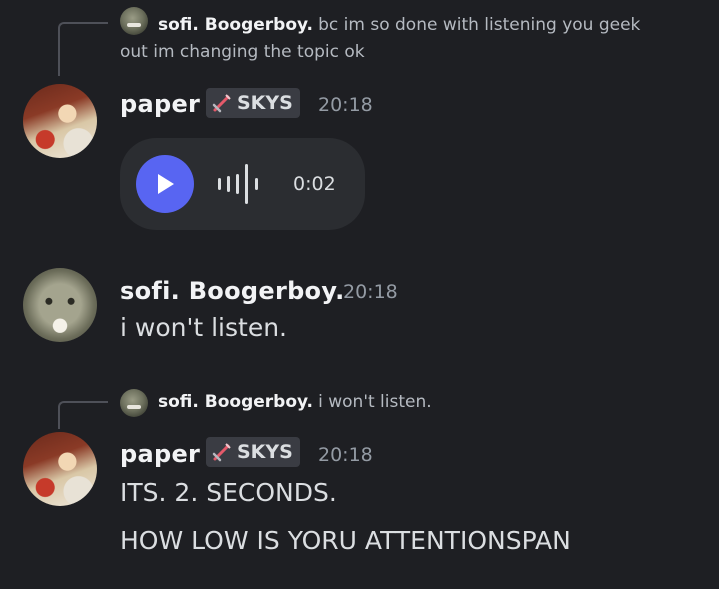 The image size is (719, 589). Describe the element at coordinates (232, 291) in the screenshot. I see `username: sofi. Boogerboy.` at that location.